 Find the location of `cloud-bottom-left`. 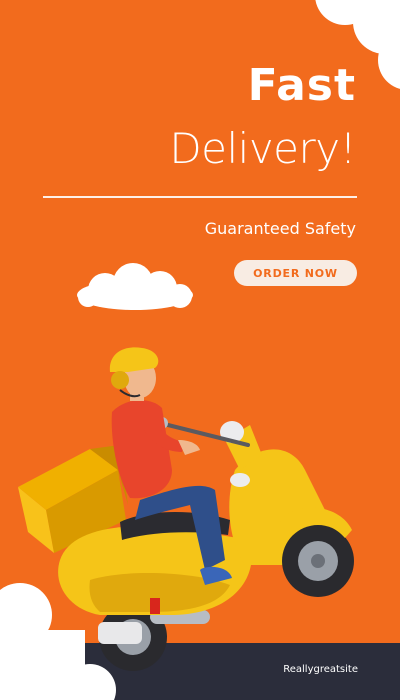

cloud-bottom-left is located at coordinates (58, 641).